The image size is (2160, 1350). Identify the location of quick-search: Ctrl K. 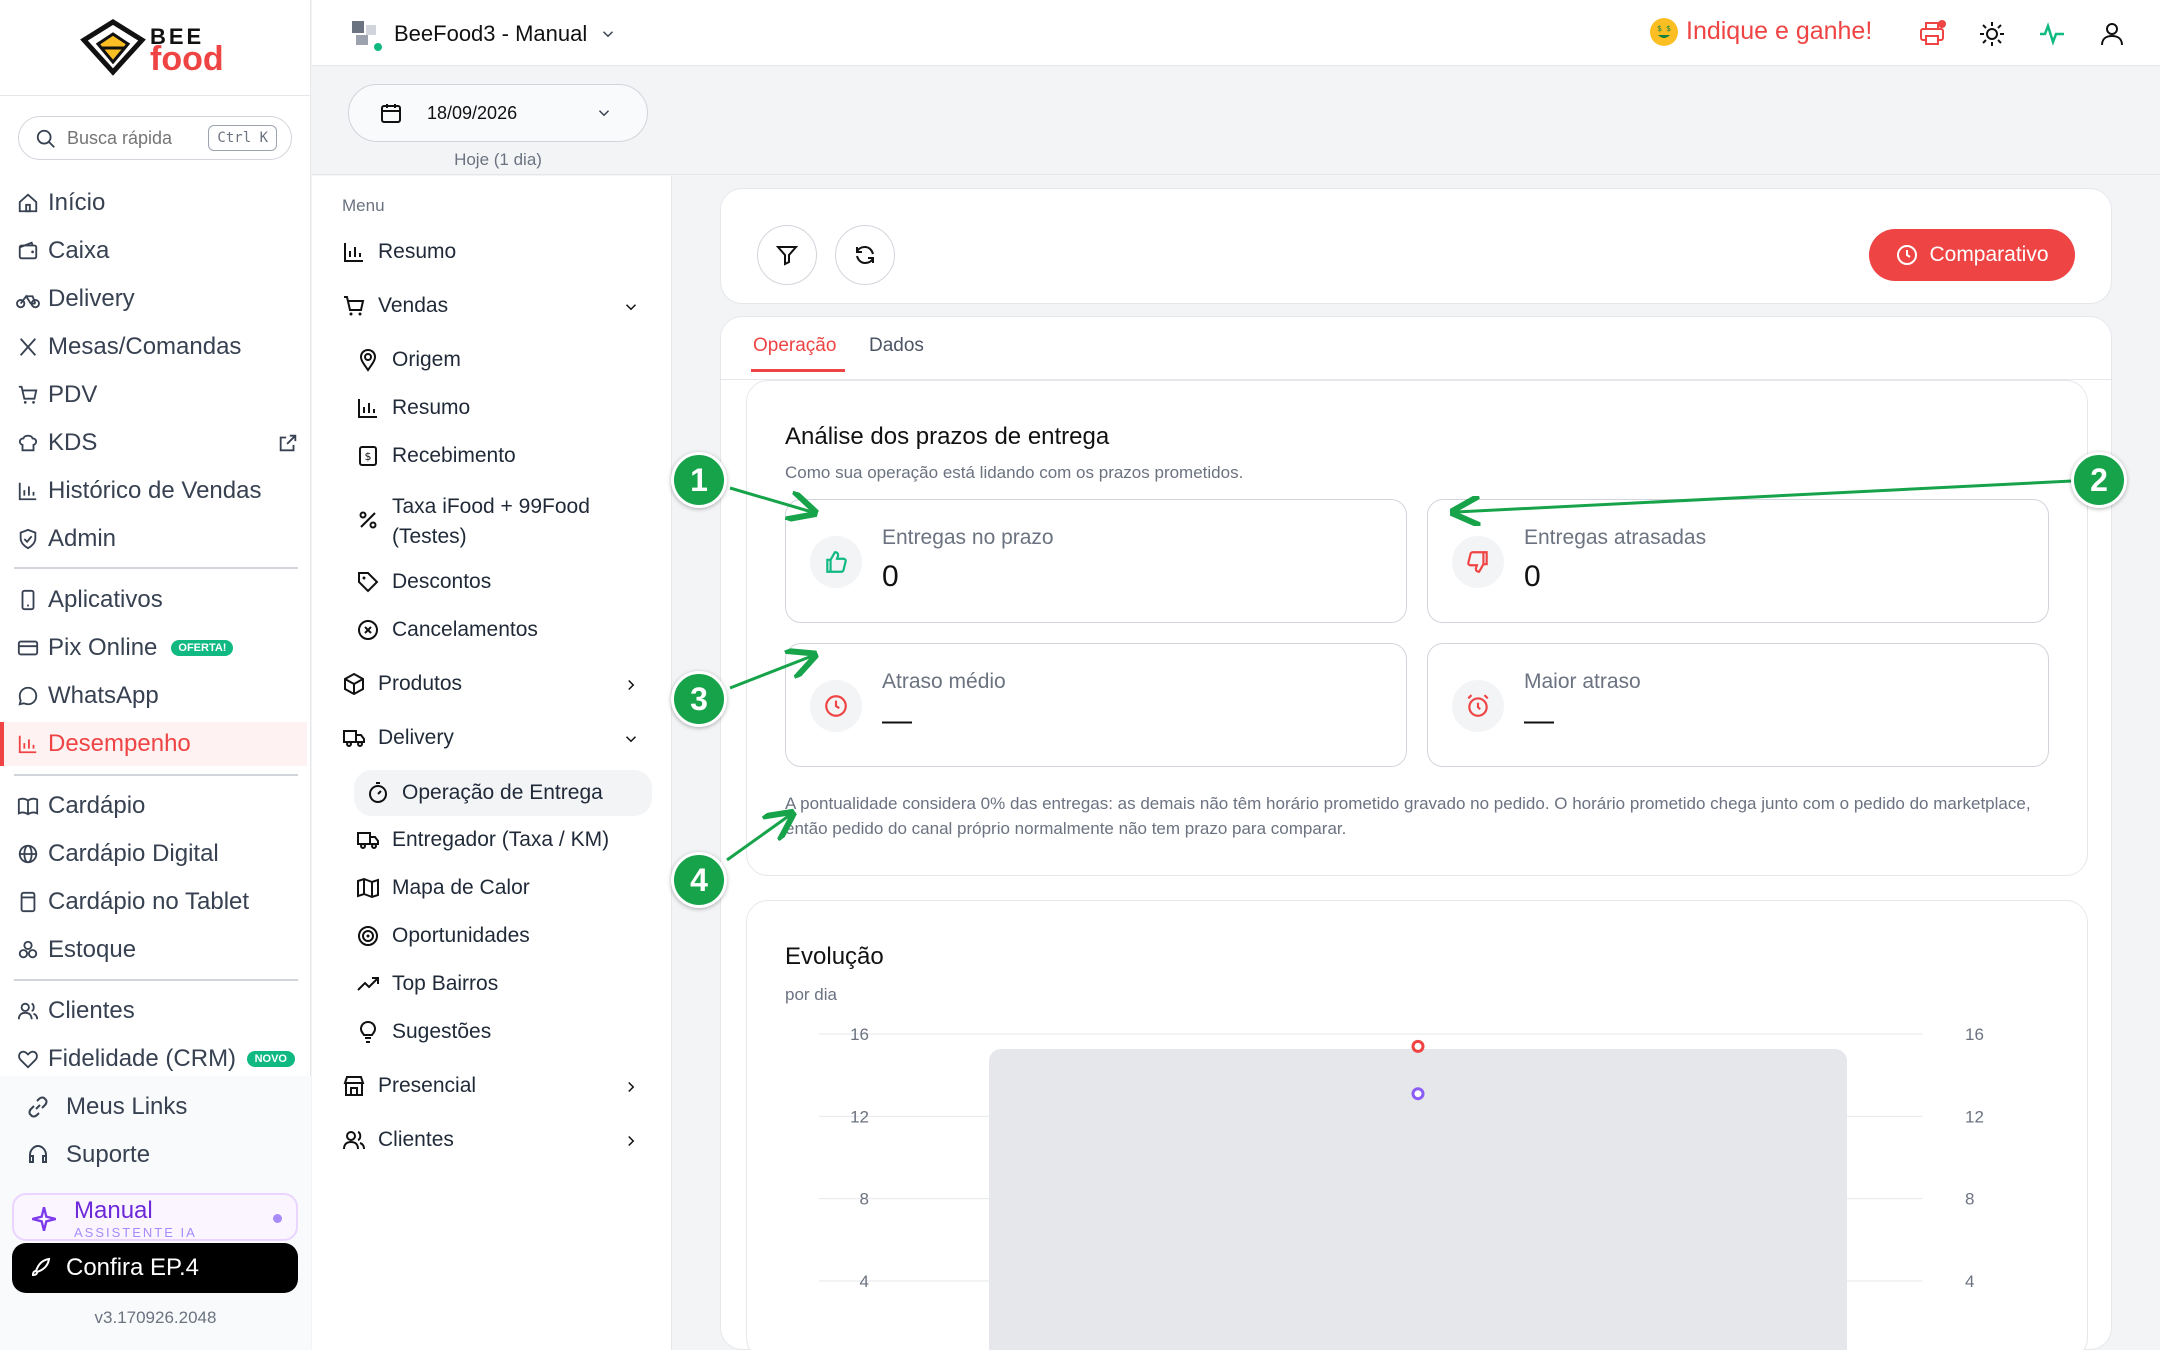
(155, 138).